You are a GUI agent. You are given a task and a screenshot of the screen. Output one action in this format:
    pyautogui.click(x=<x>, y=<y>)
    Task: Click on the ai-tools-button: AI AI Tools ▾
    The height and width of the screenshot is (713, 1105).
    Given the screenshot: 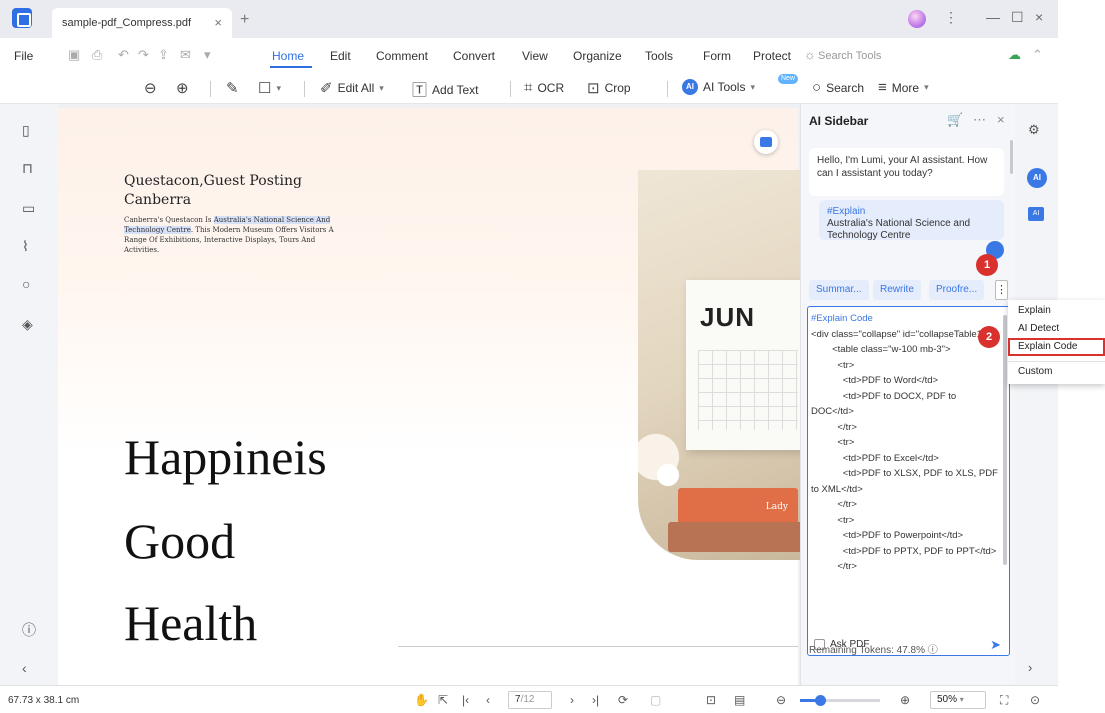 What is the action you would take?
    pyautogui.click(x=718, y=87)
    